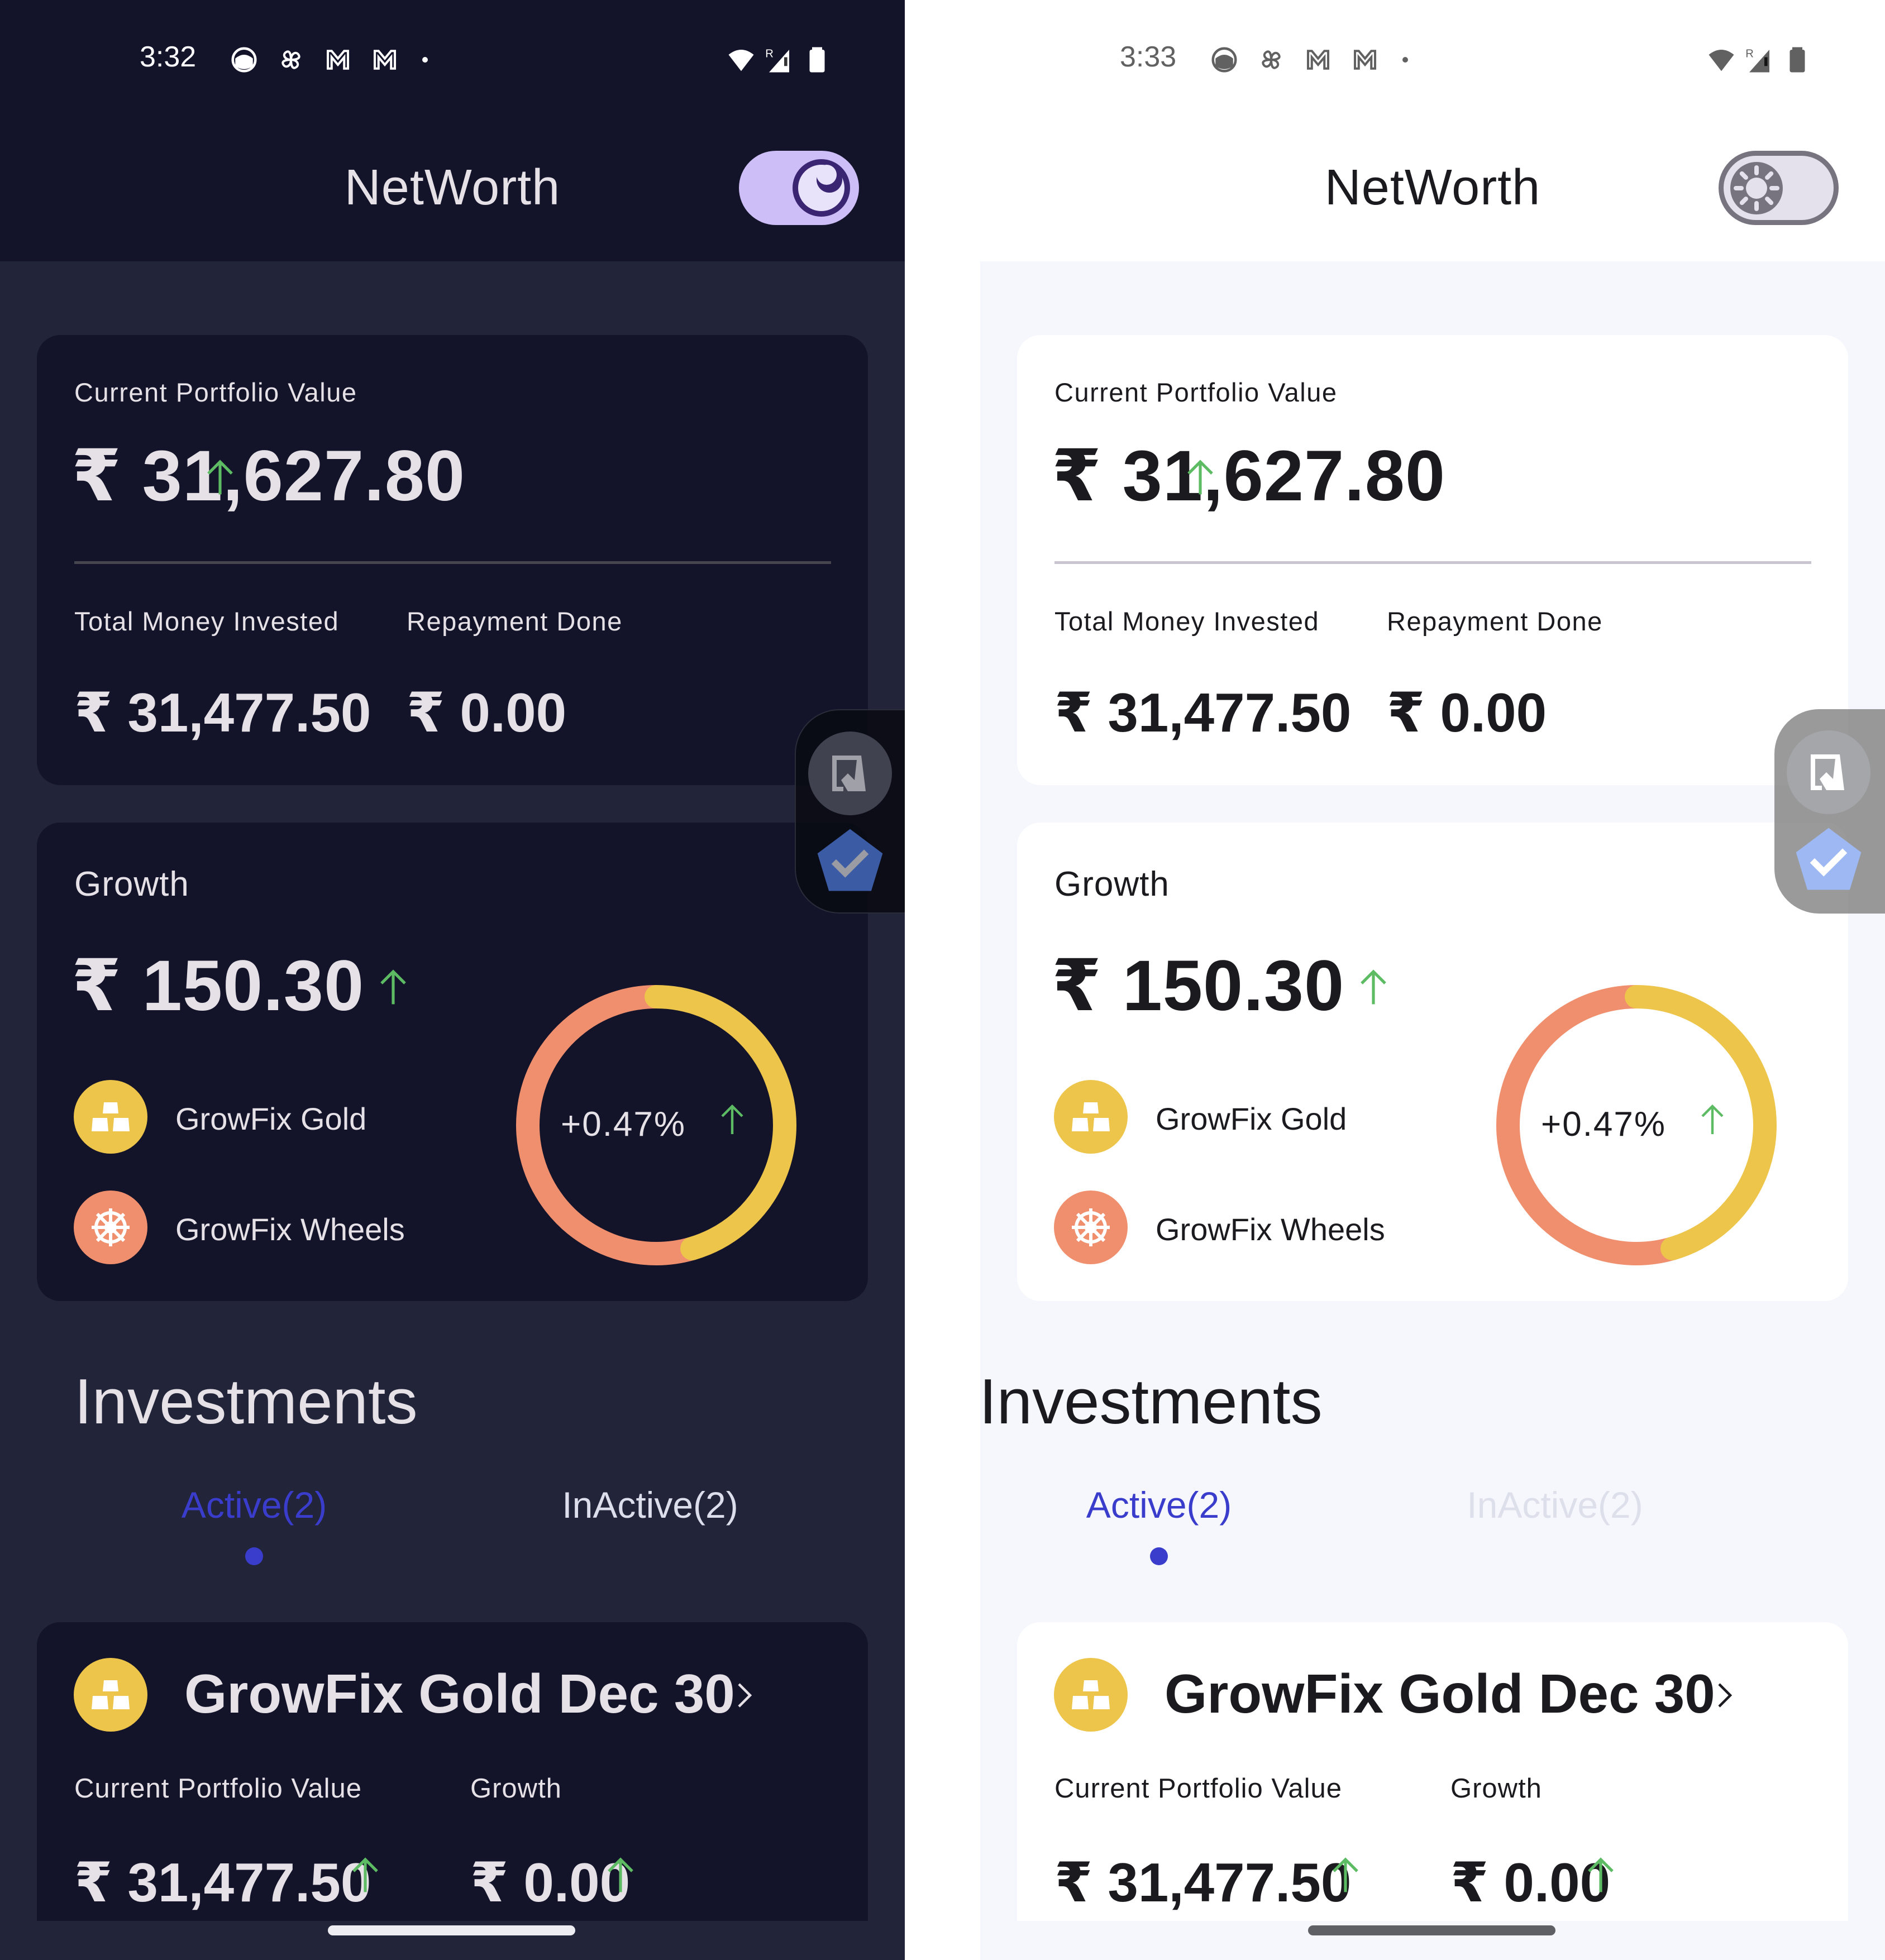 This screenshot has height=1960, width=1885. What do you see at coordinates (1249, 476) in the screenshot?
I see `portfolio-value: ₹ 31,627.80` at bounding box center [1249, 476].